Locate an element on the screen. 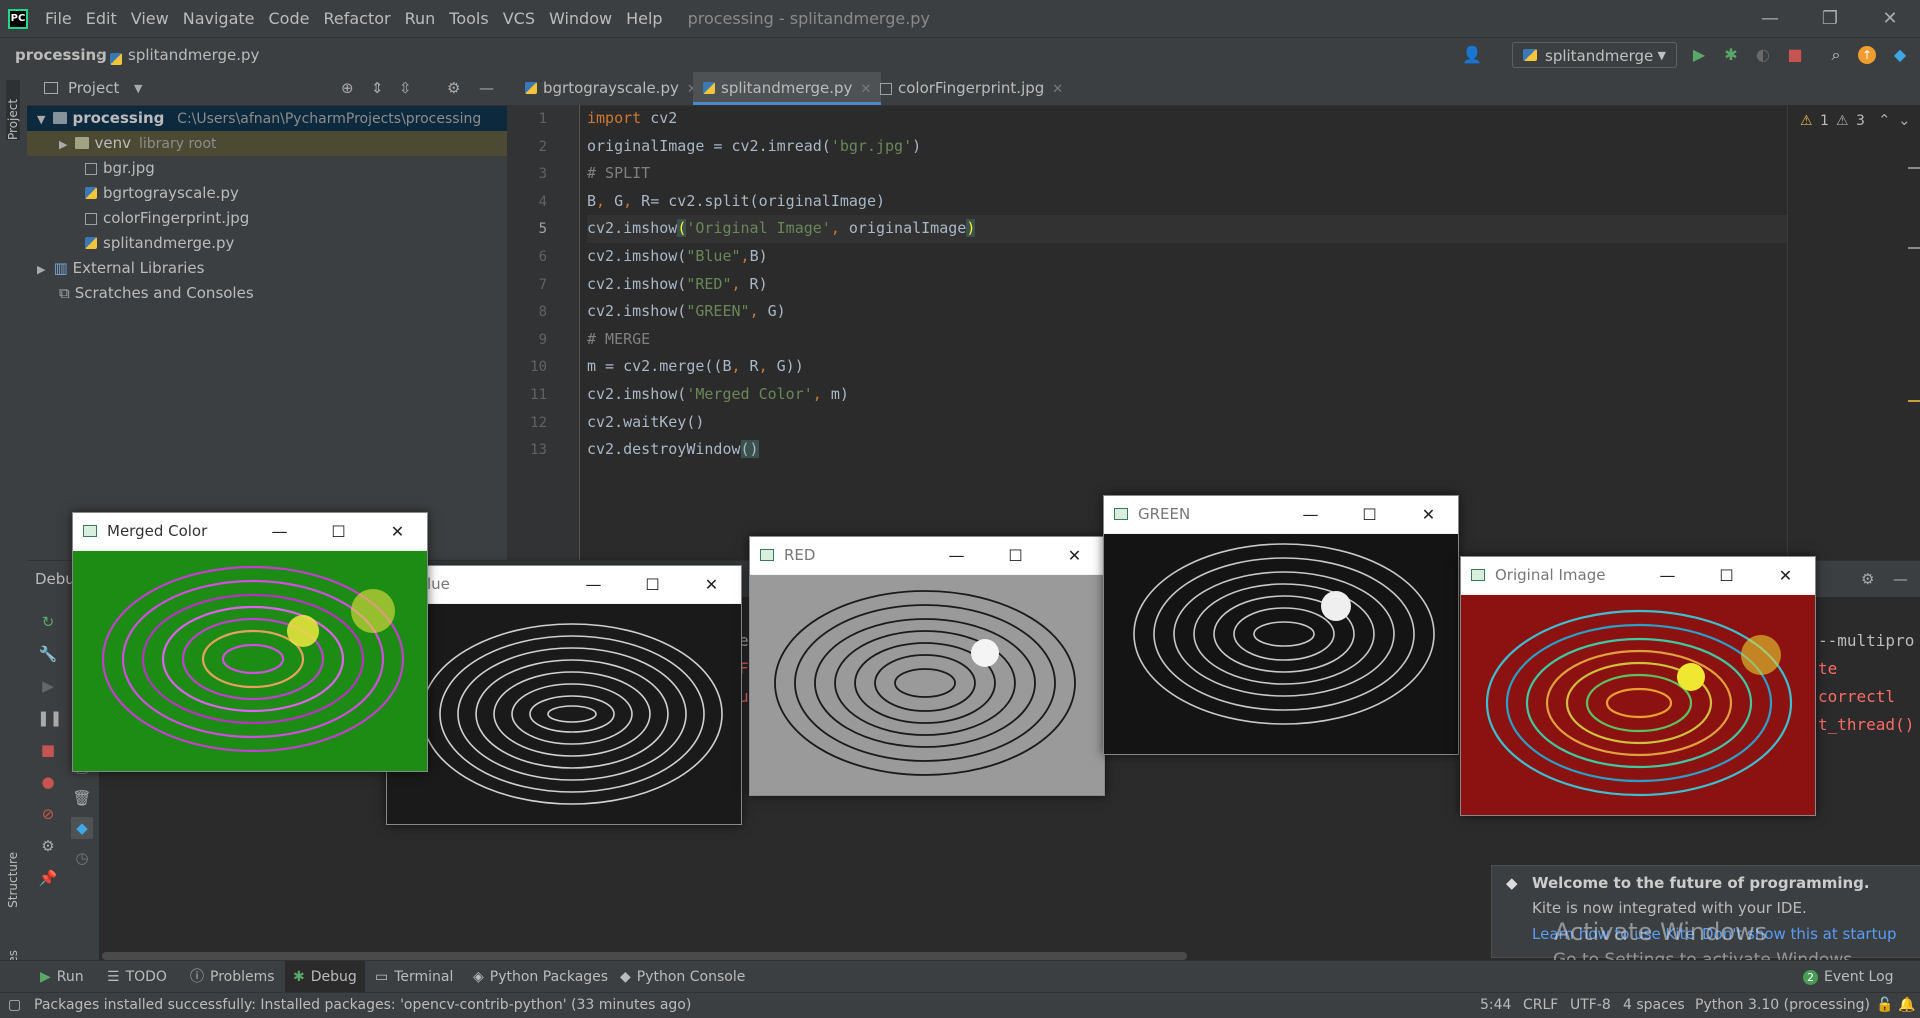 This screenshot has height=1018, width=1920. tab-splitandmerge: splitandmerge.py ✕ is located at coordinates (787, 88).